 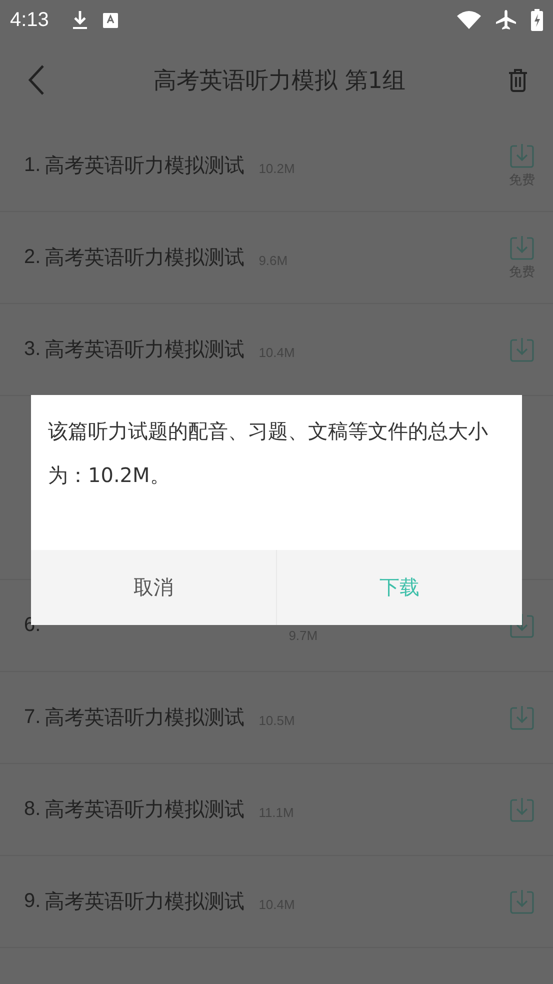 I want to click on item-number: 7., so click(x=32, y=717).